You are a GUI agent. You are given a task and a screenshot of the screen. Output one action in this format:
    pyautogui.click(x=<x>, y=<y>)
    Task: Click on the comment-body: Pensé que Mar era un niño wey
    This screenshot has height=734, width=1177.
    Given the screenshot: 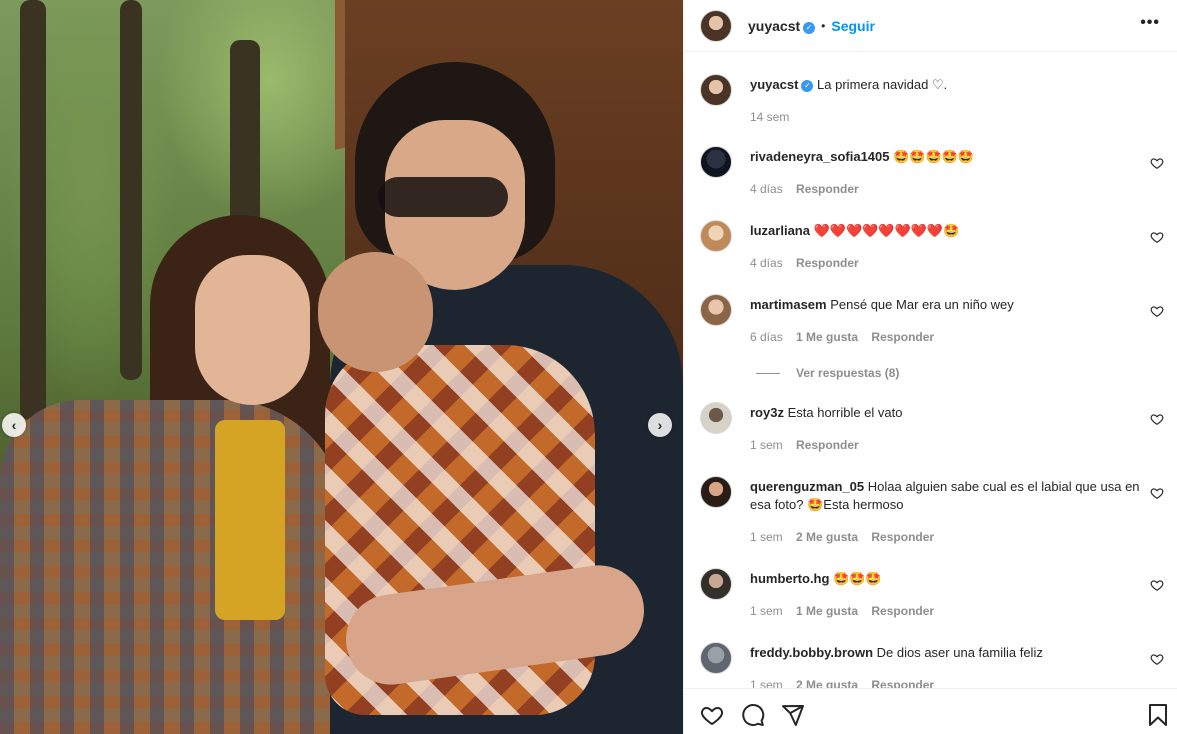 What is the action you would take?
    pyautogui.click(x=922, y=304)
    